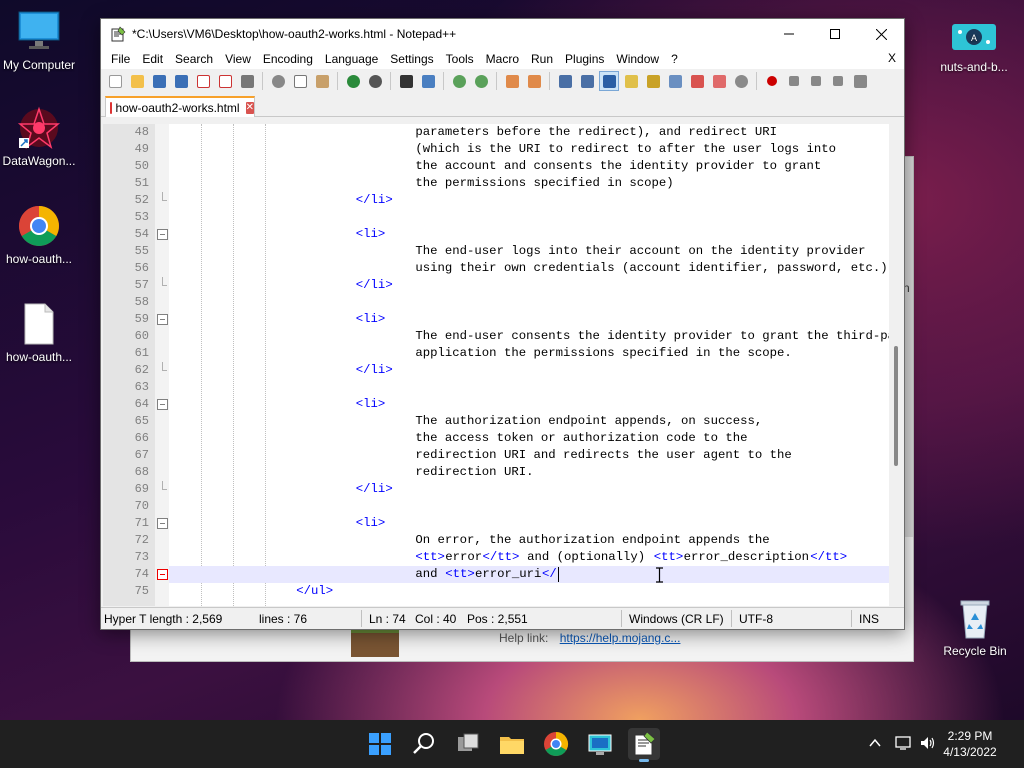 The height and width of the screenshot is (768, 1024). I want to click on tab-how-oauth2-works: how-oauth2-works.html ✕, so click(180, 106).